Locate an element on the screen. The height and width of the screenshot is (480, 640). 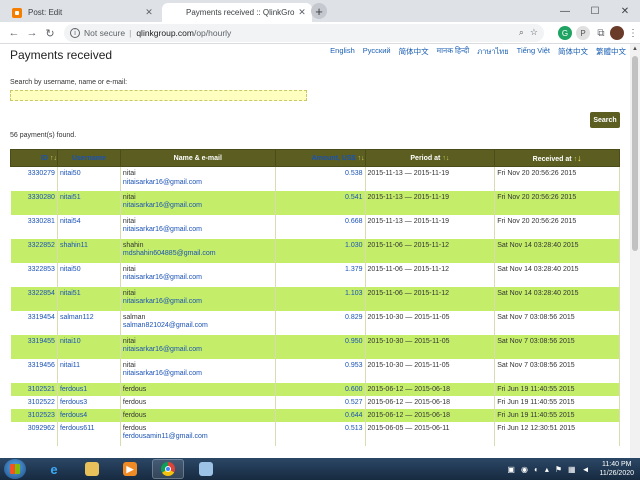
cell-id: 3330280 is located at coordinates (34, 202).